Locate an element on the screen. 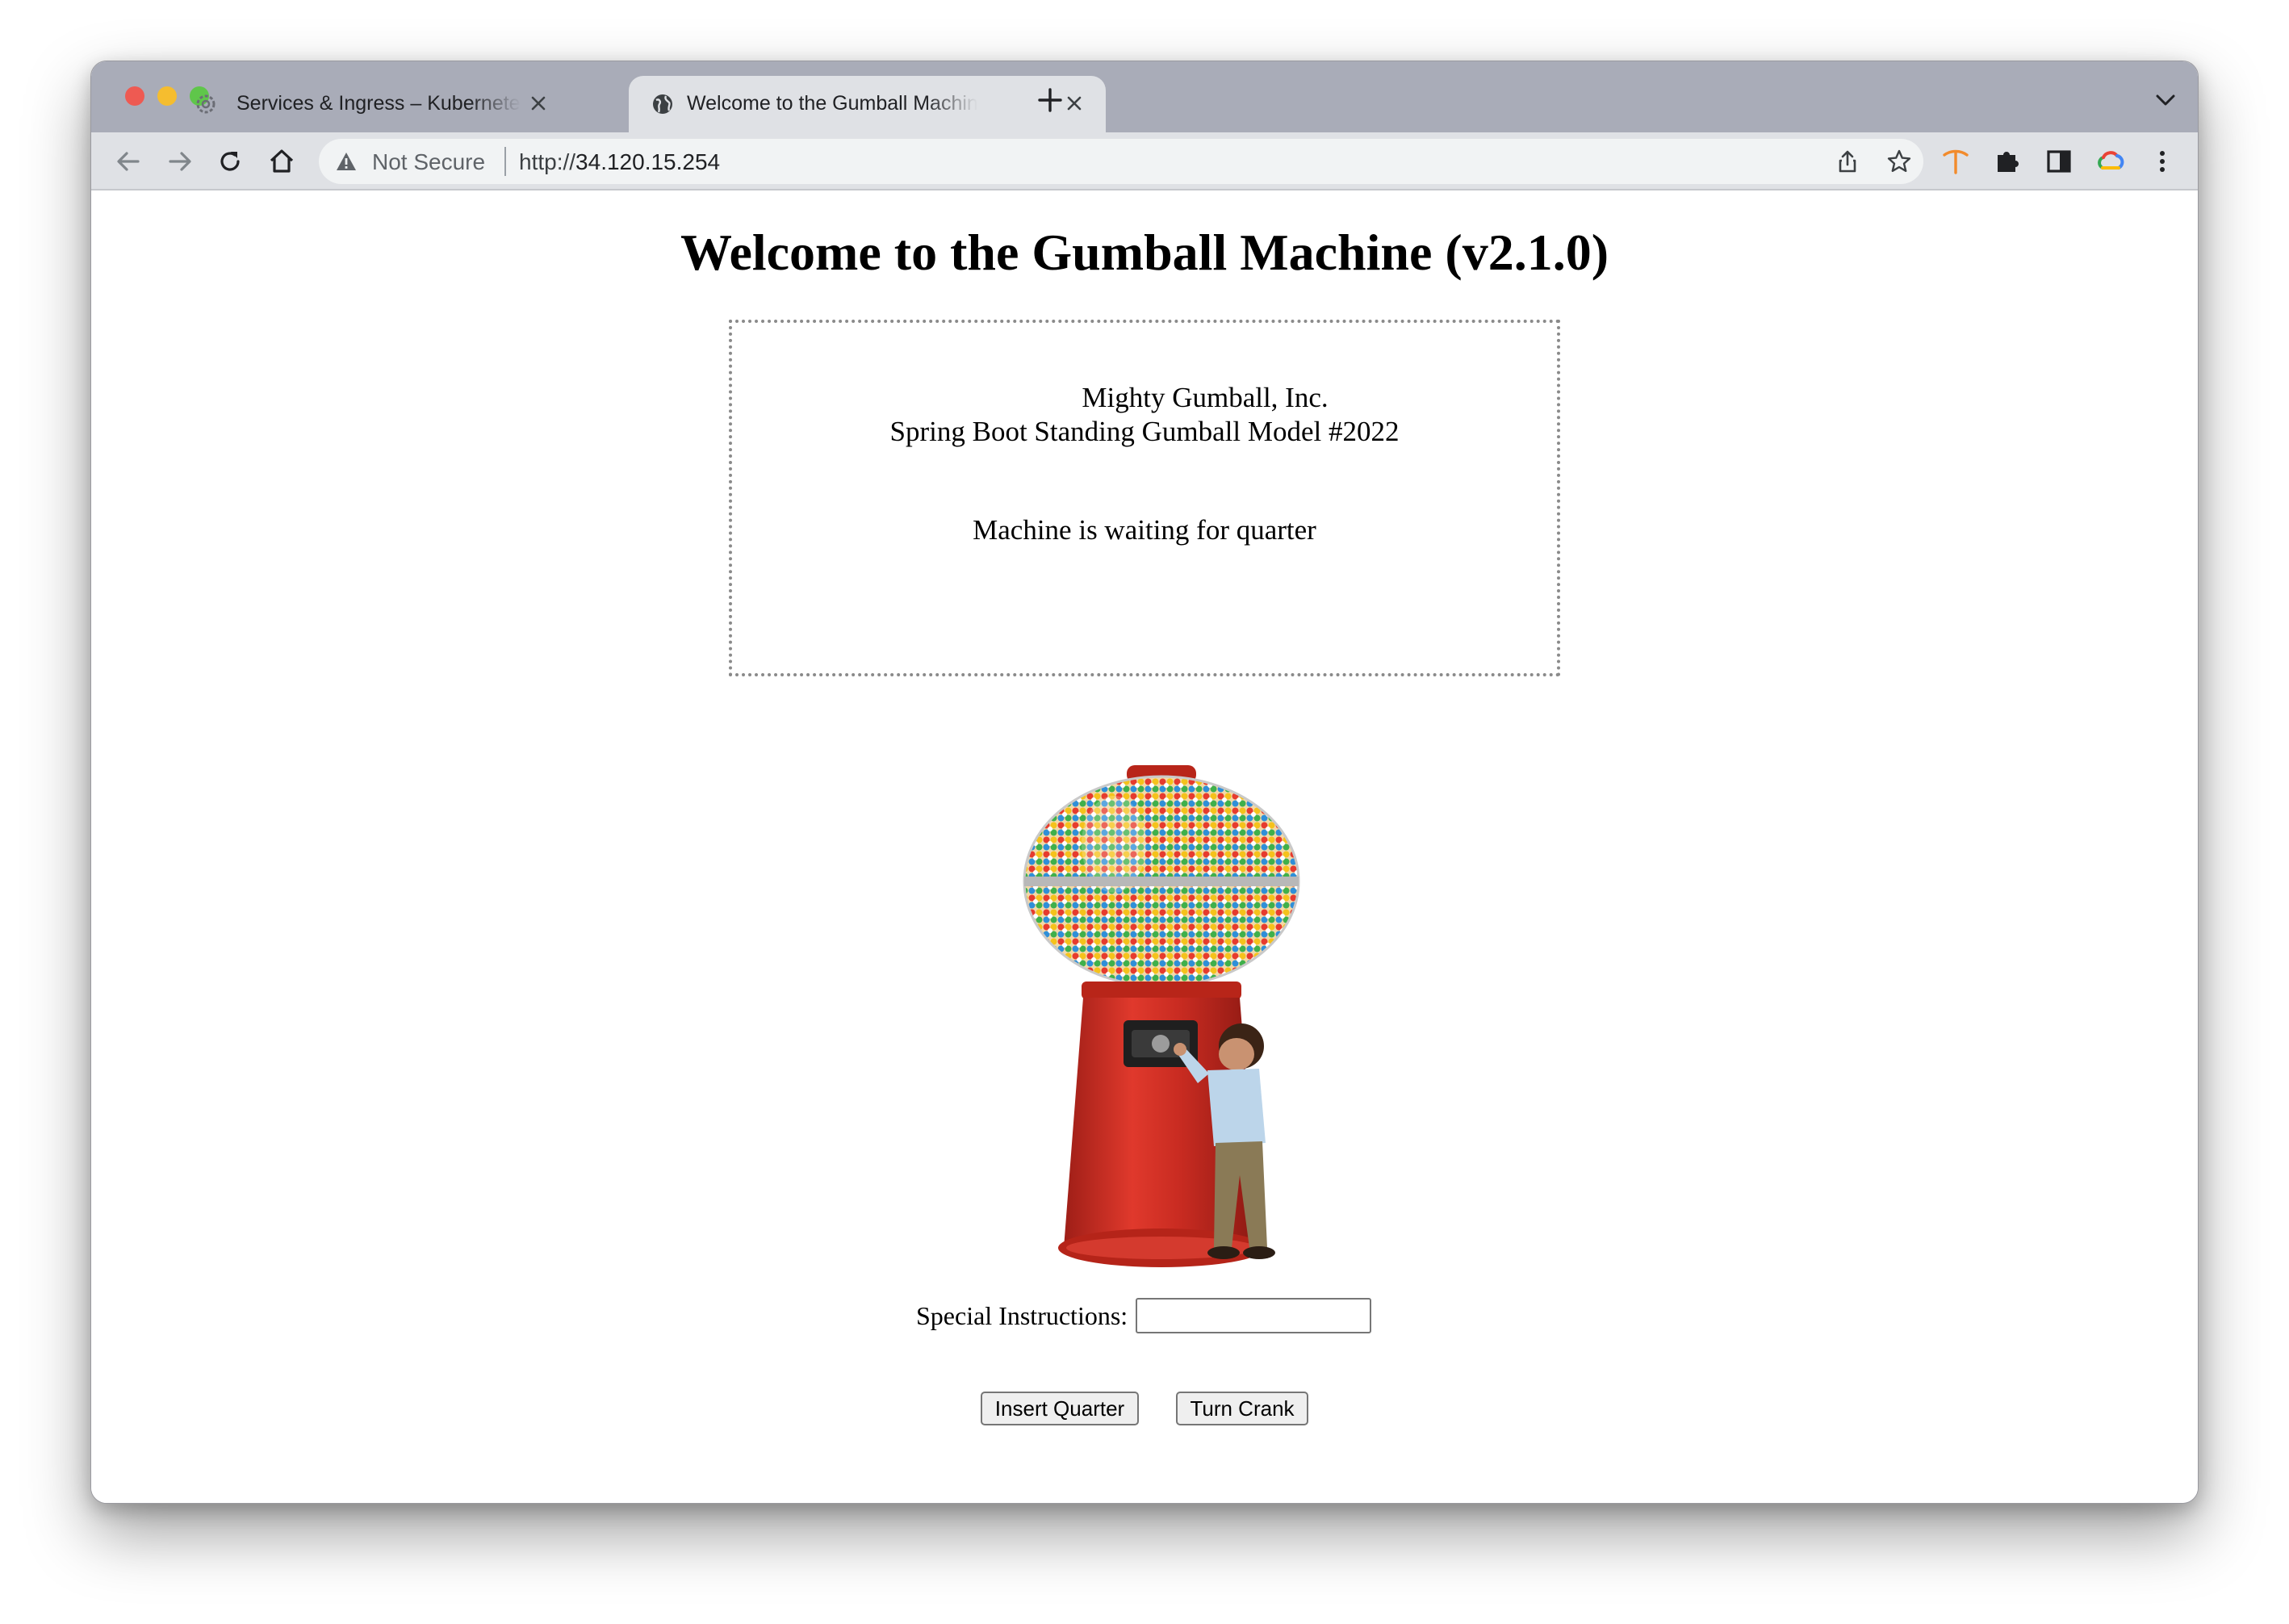  pickaxe-extension-icon is located at coordinates (1956, 161).